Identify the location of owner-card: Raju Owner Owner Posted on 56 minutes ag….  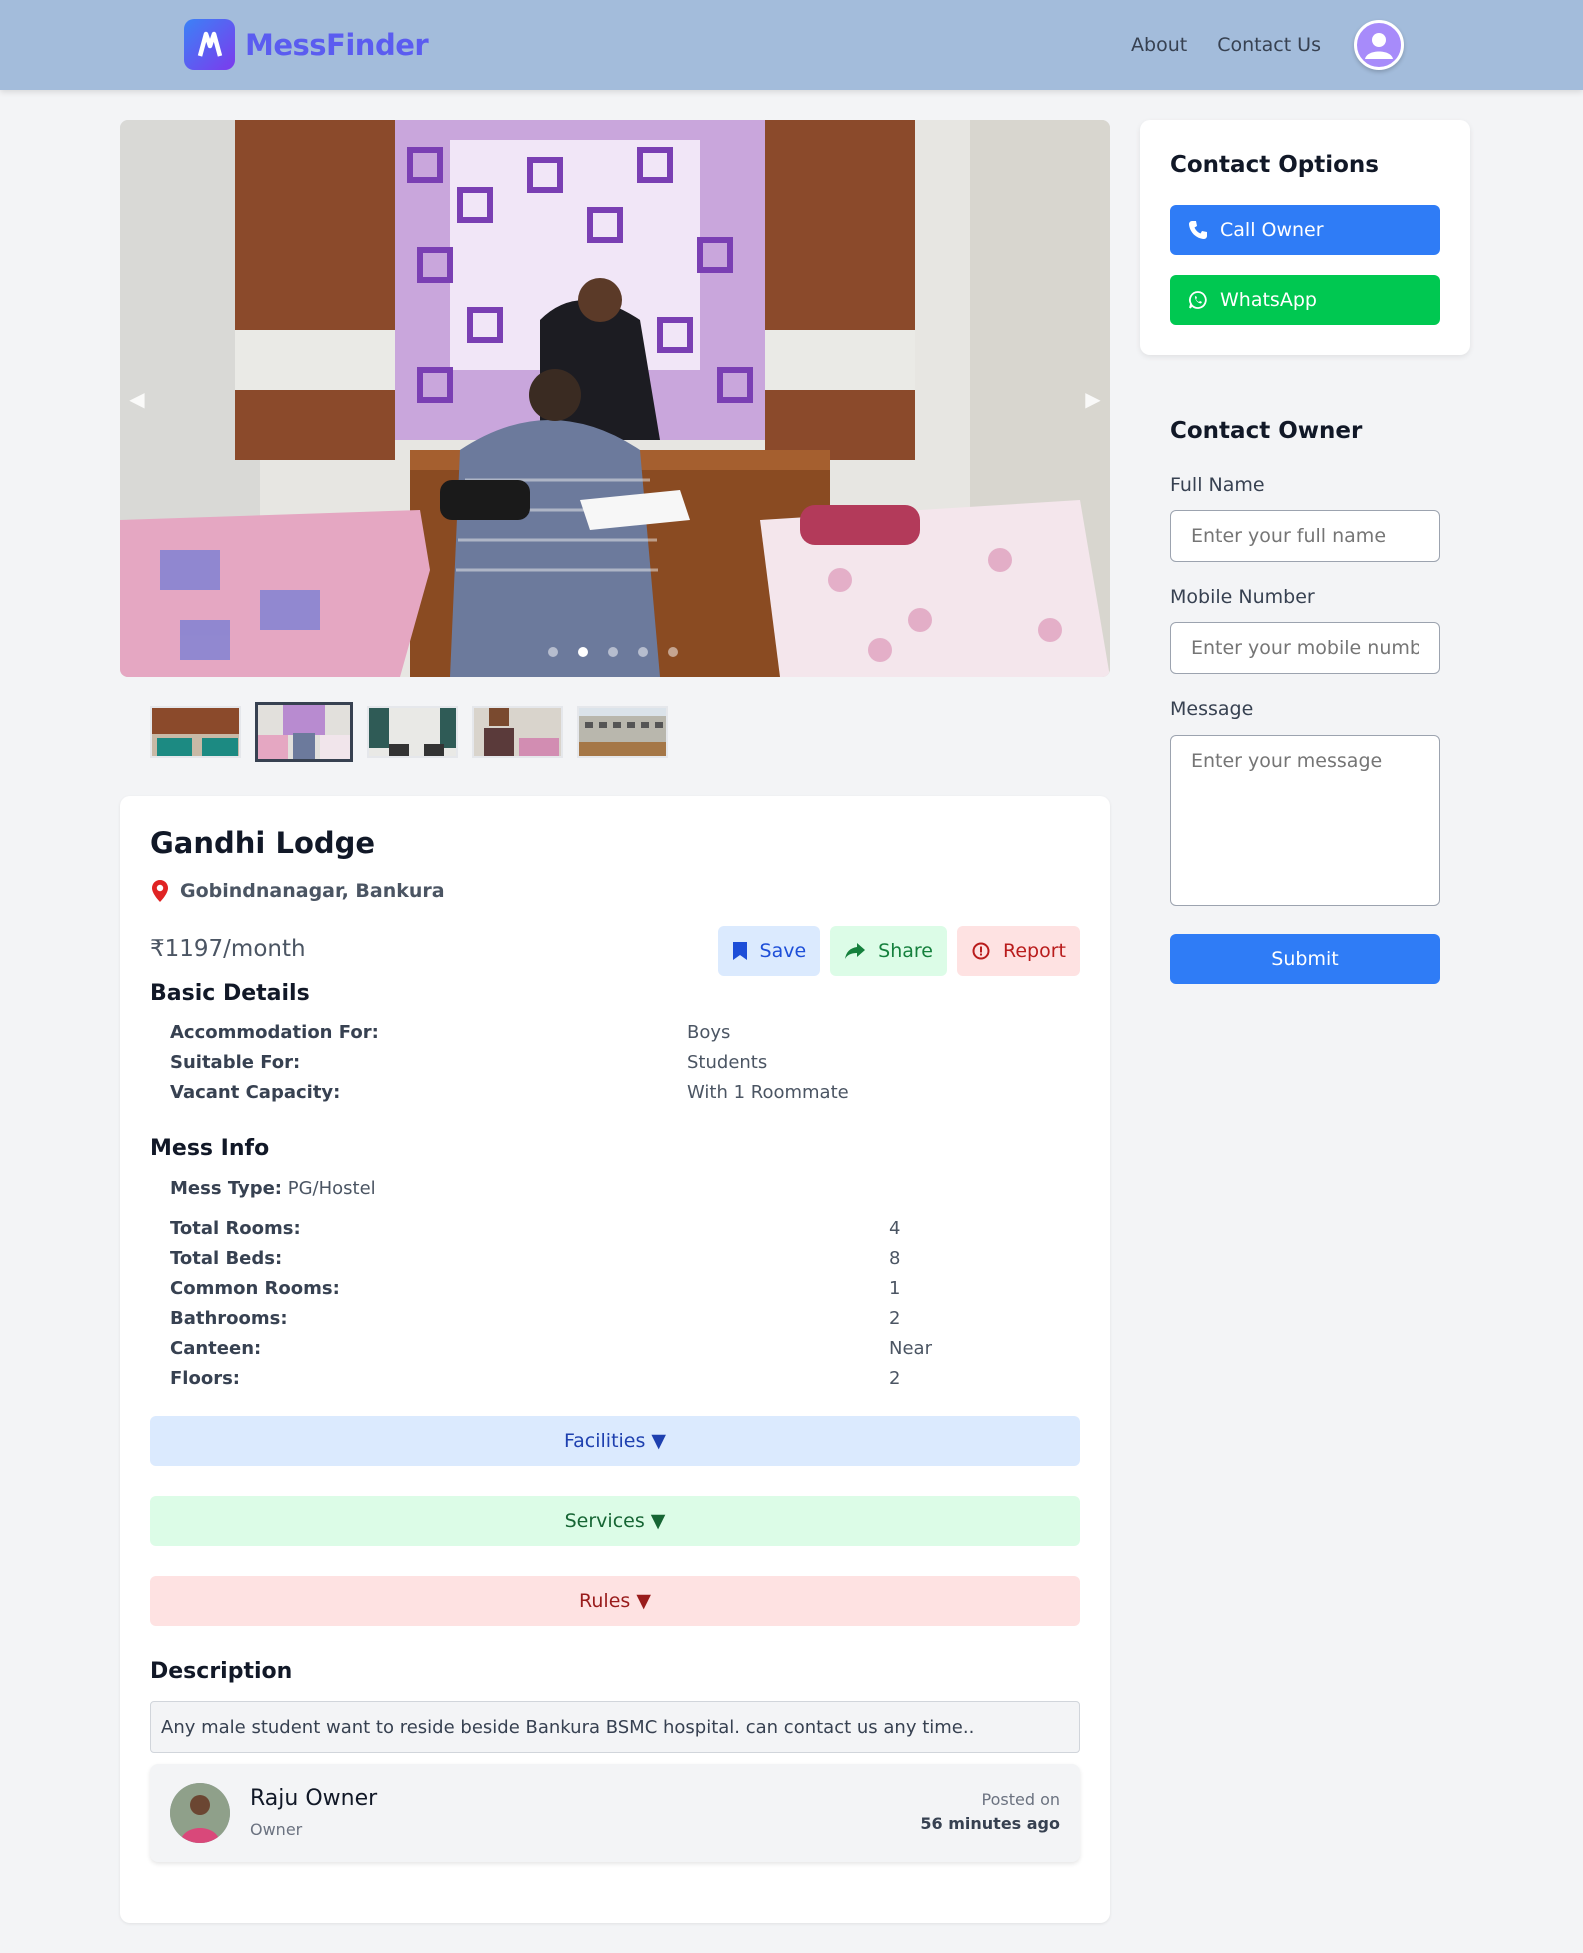
(615, 1813).